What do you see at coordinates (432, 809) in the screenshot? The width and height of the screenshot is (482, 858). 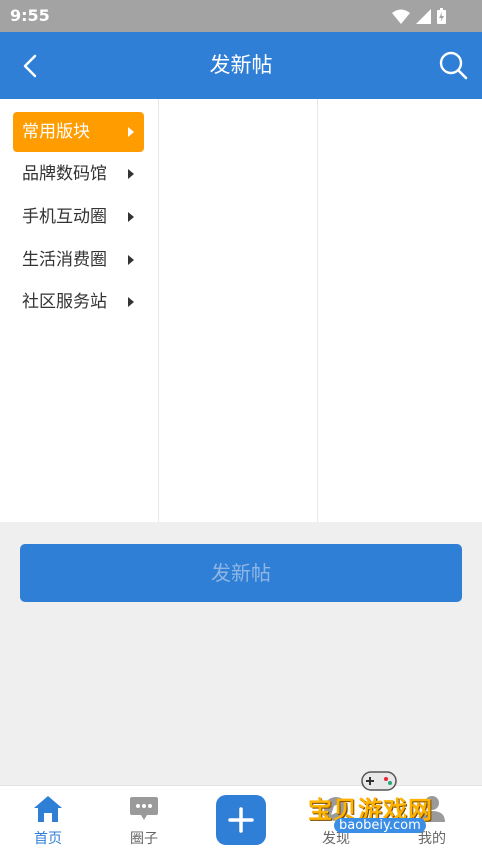 I see `user-icon` at bounding box center [432, 809].